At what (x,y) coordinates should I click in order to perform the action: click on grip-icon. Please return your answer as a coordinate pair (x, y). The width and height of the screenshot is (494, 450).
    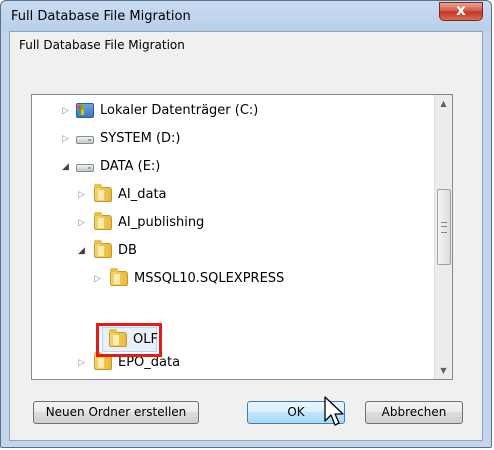
    Looking at the image, I should click on (444, 227).